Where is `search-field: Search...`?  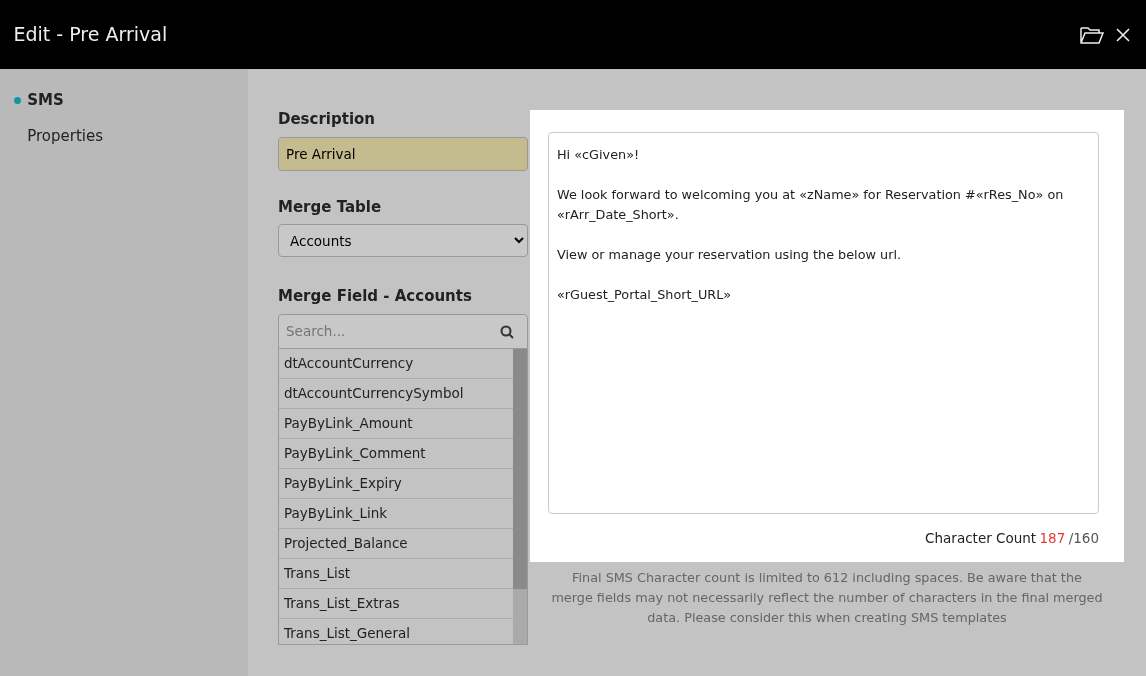 search-field: Search... is located at coordinates (403, 331).